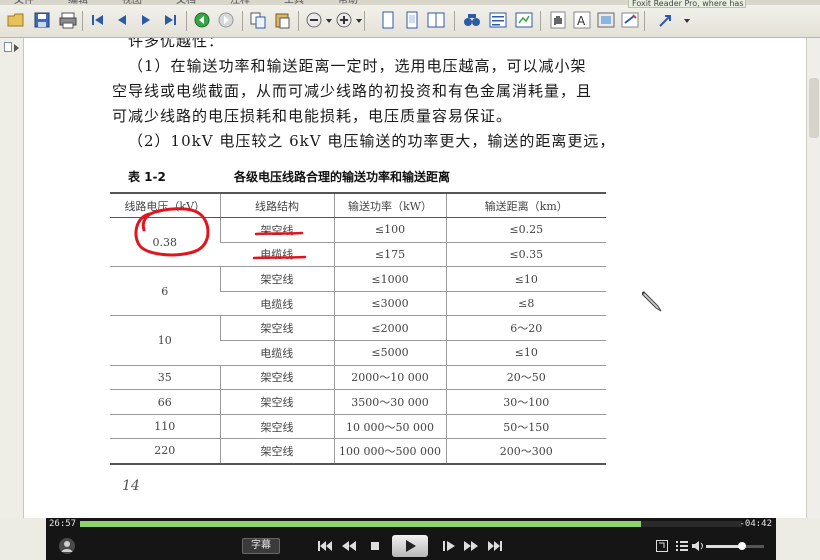 The image size is (820, 560). Describe the element at coordinates (170, 20) in the screenshot. I see `last-page-icon` at that location.